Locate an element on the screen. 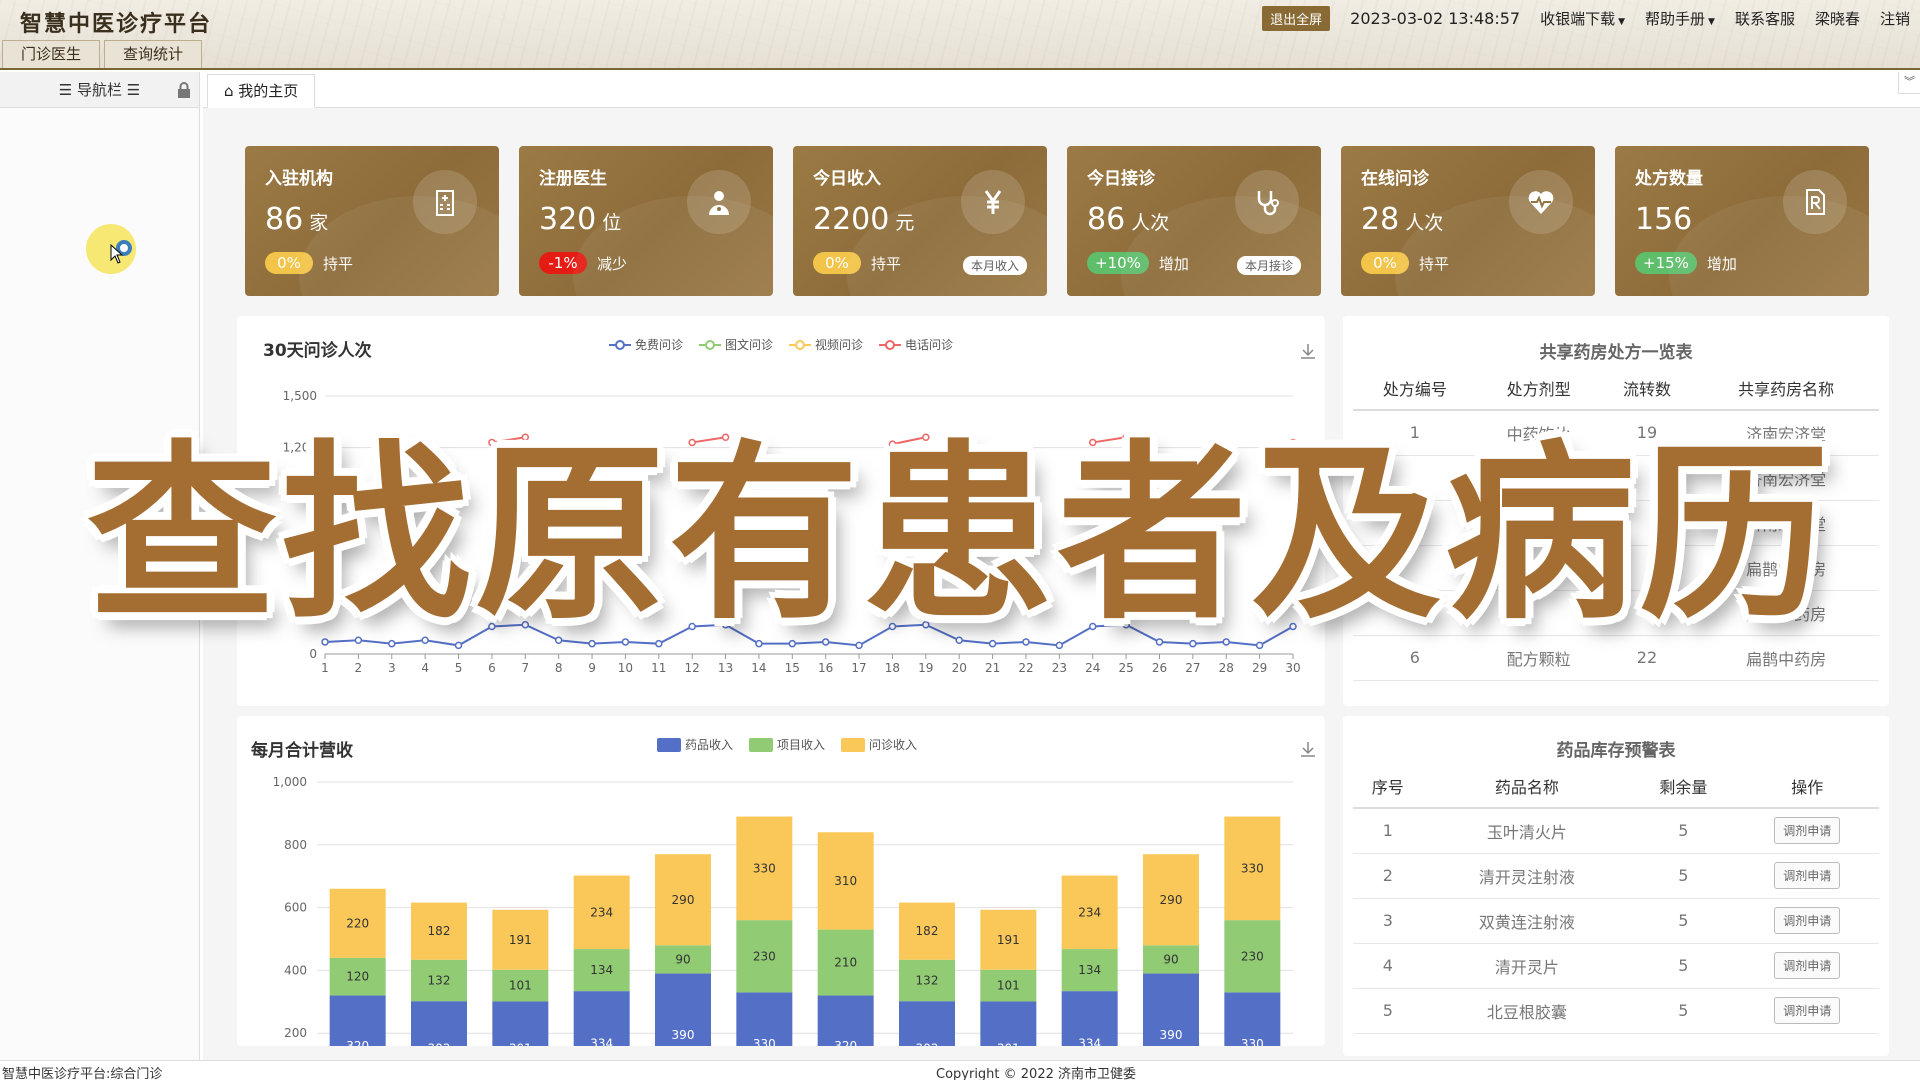 Image resolution: width=1920 pixels, height=1080 pixels. stat-title: 处方数量 is located at coordinates (1669, 179).